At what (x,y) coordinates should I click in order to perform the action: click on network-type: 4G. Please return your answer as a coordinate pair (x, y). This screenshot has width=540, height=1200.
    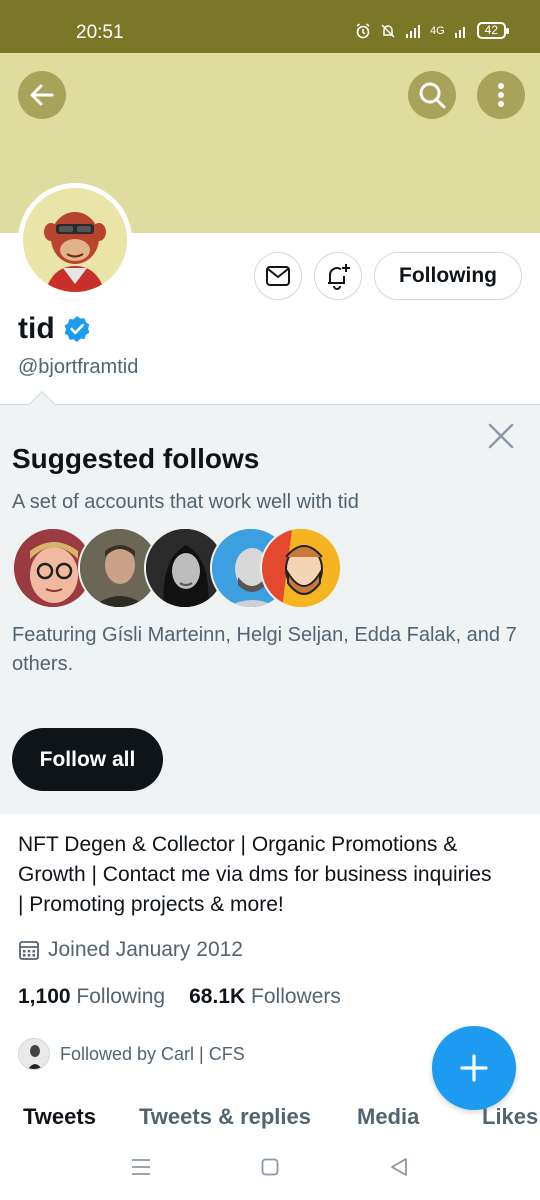
    Looking at the image, I should click on (437, 30).